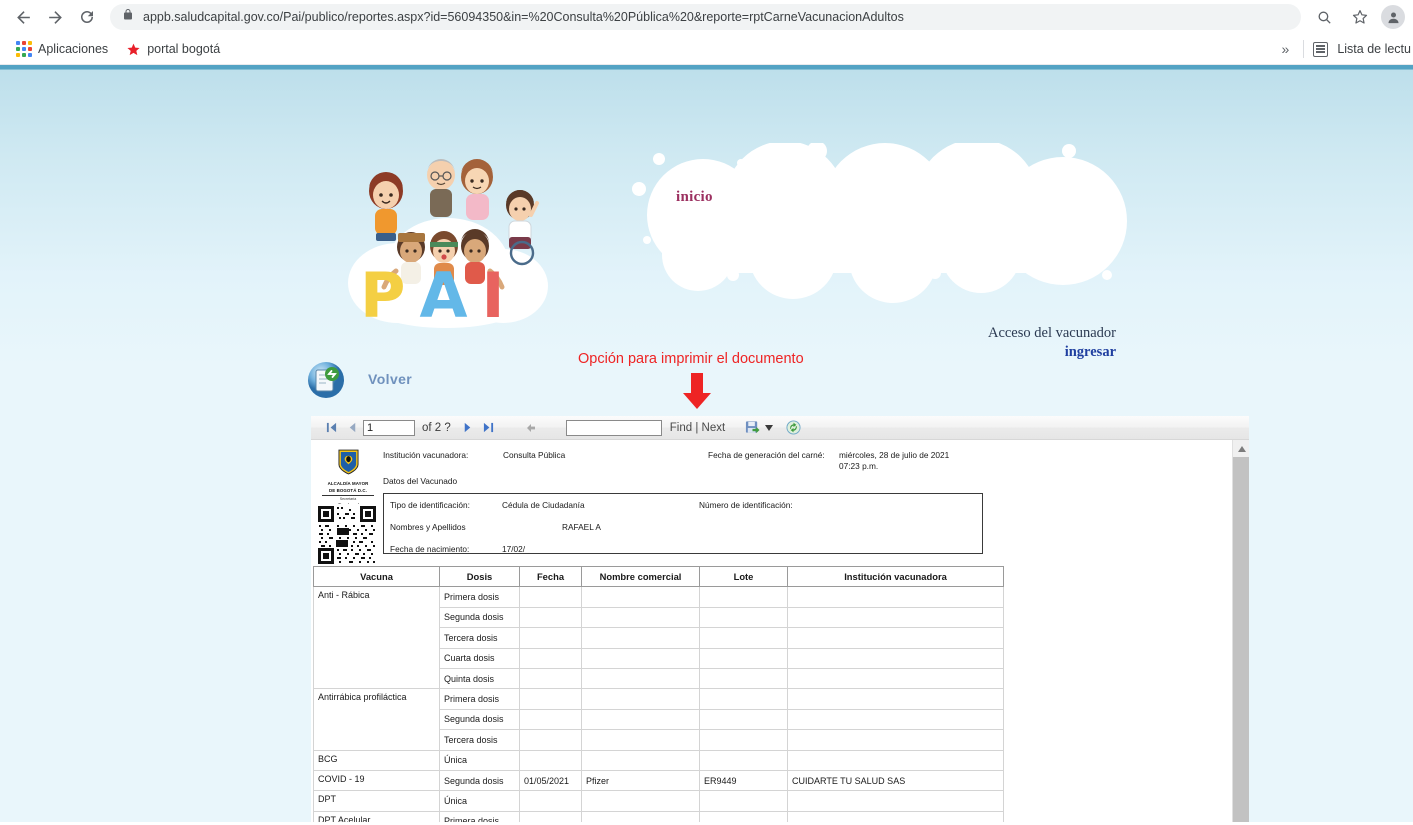  Describe the element at coordinates (326, 380) in the screenshot. I see `volver-icon` at that location.